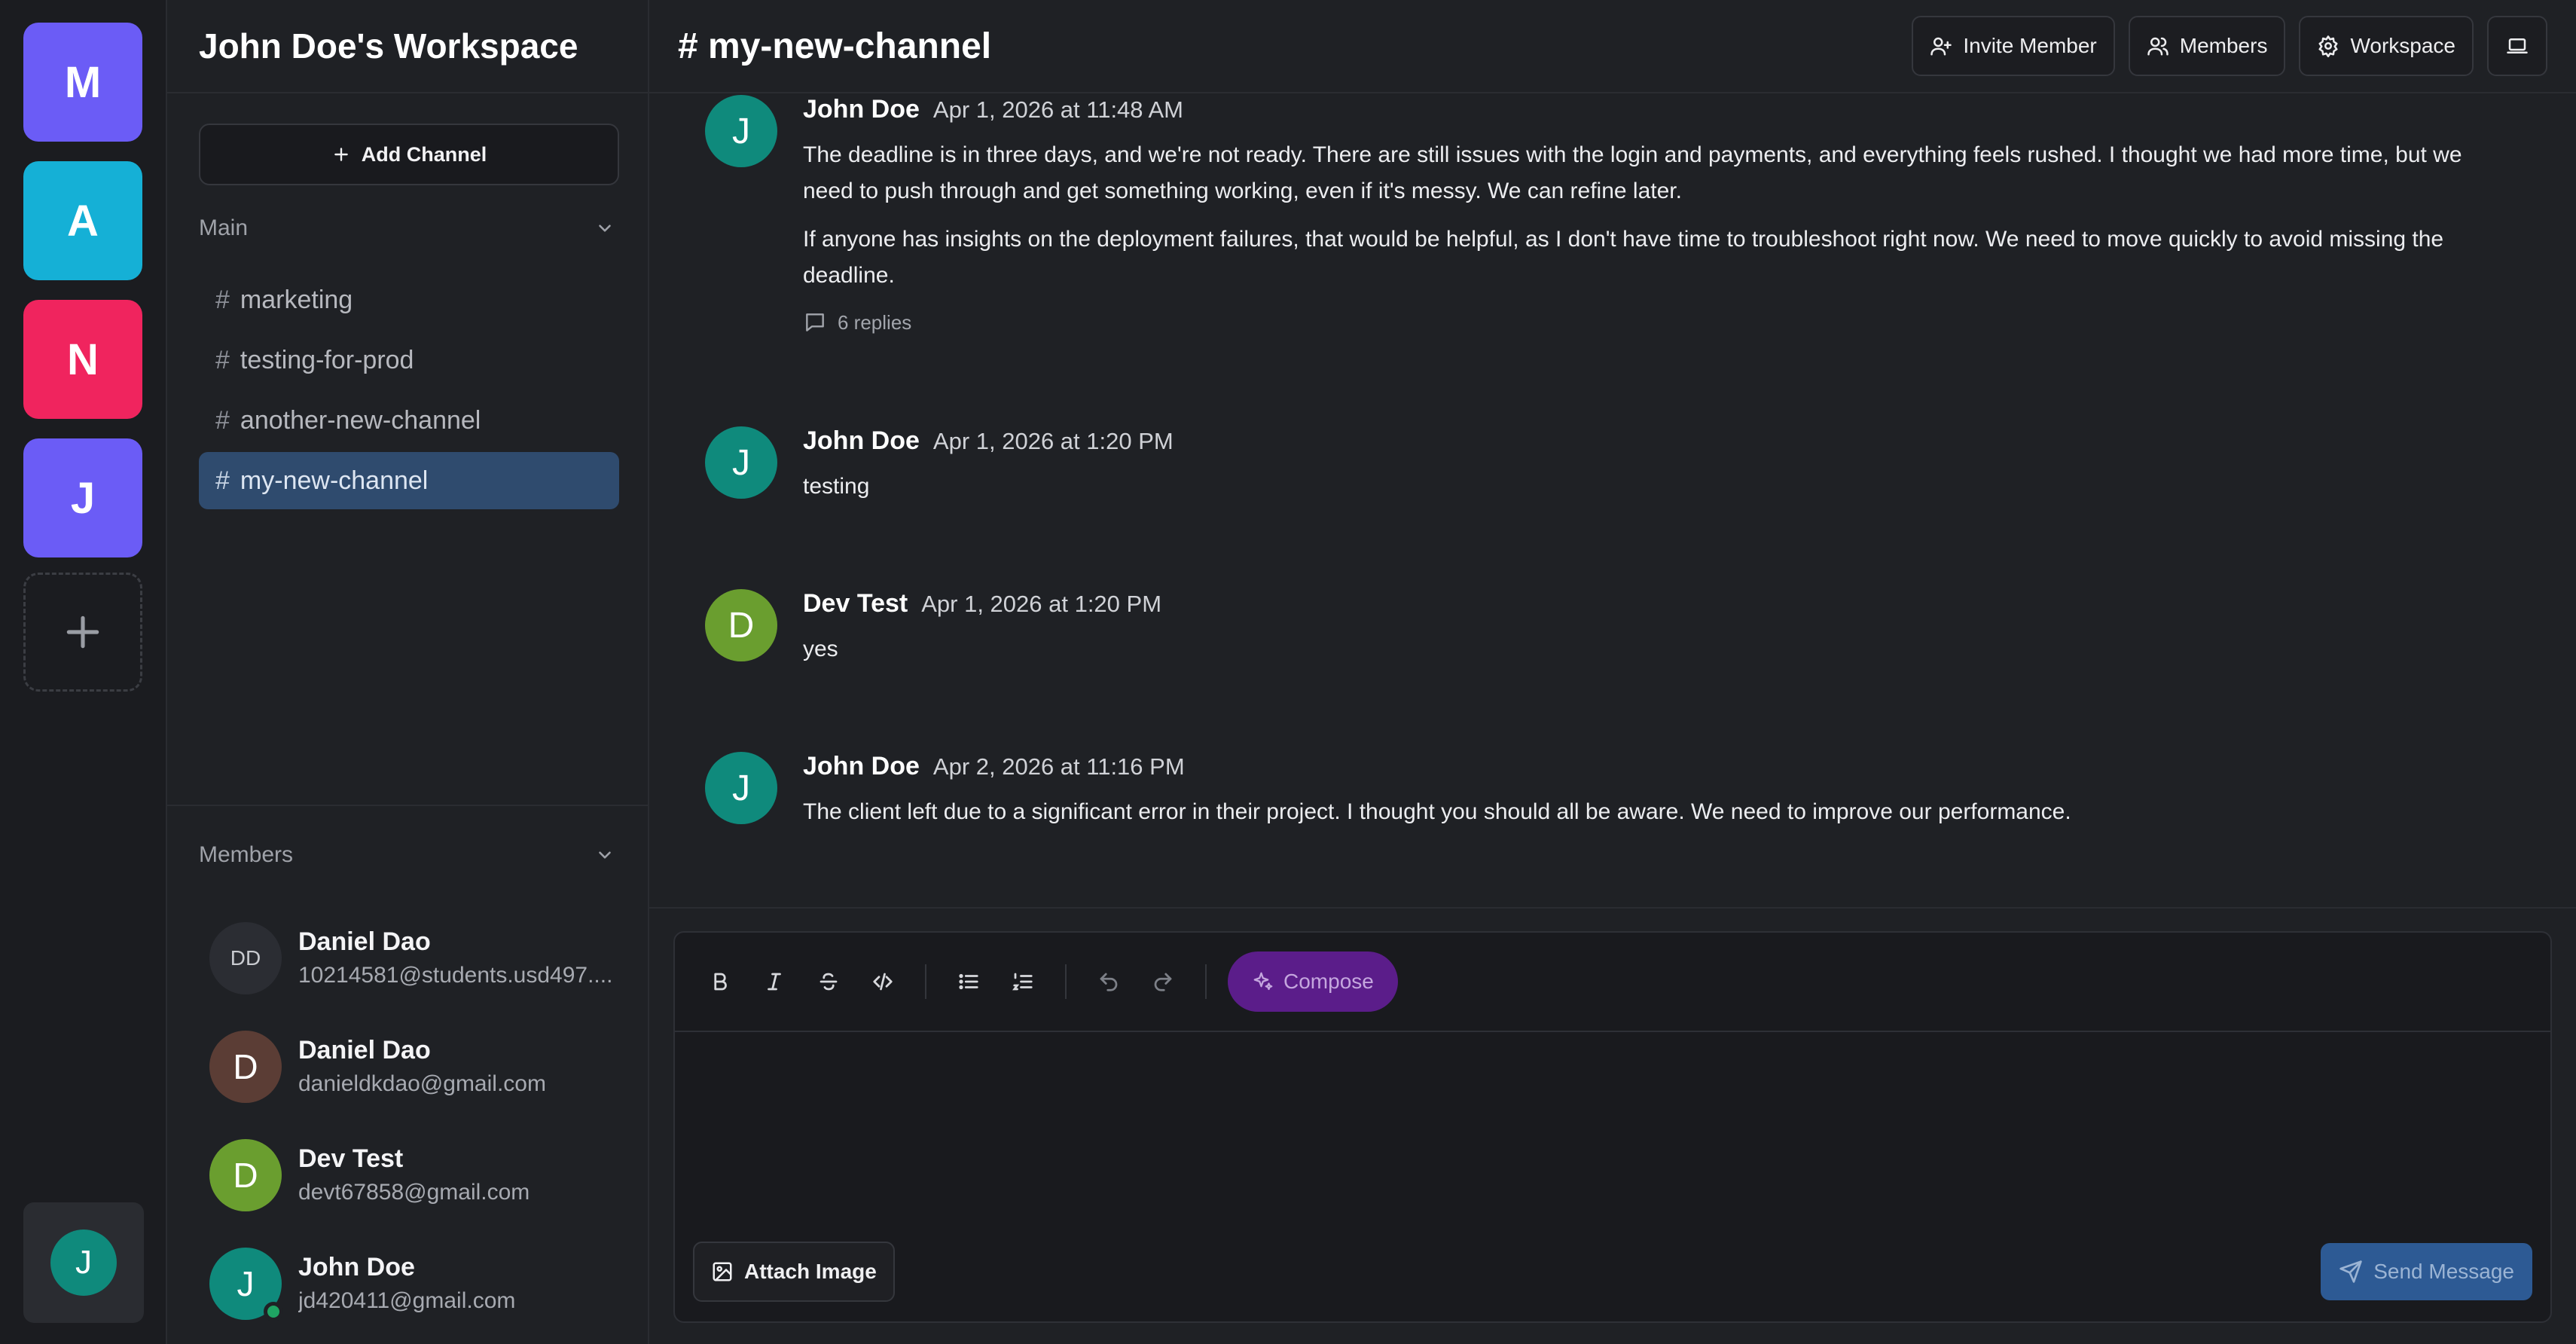  I want to click on workspace-rail: M A N J J, so click(84, 672).